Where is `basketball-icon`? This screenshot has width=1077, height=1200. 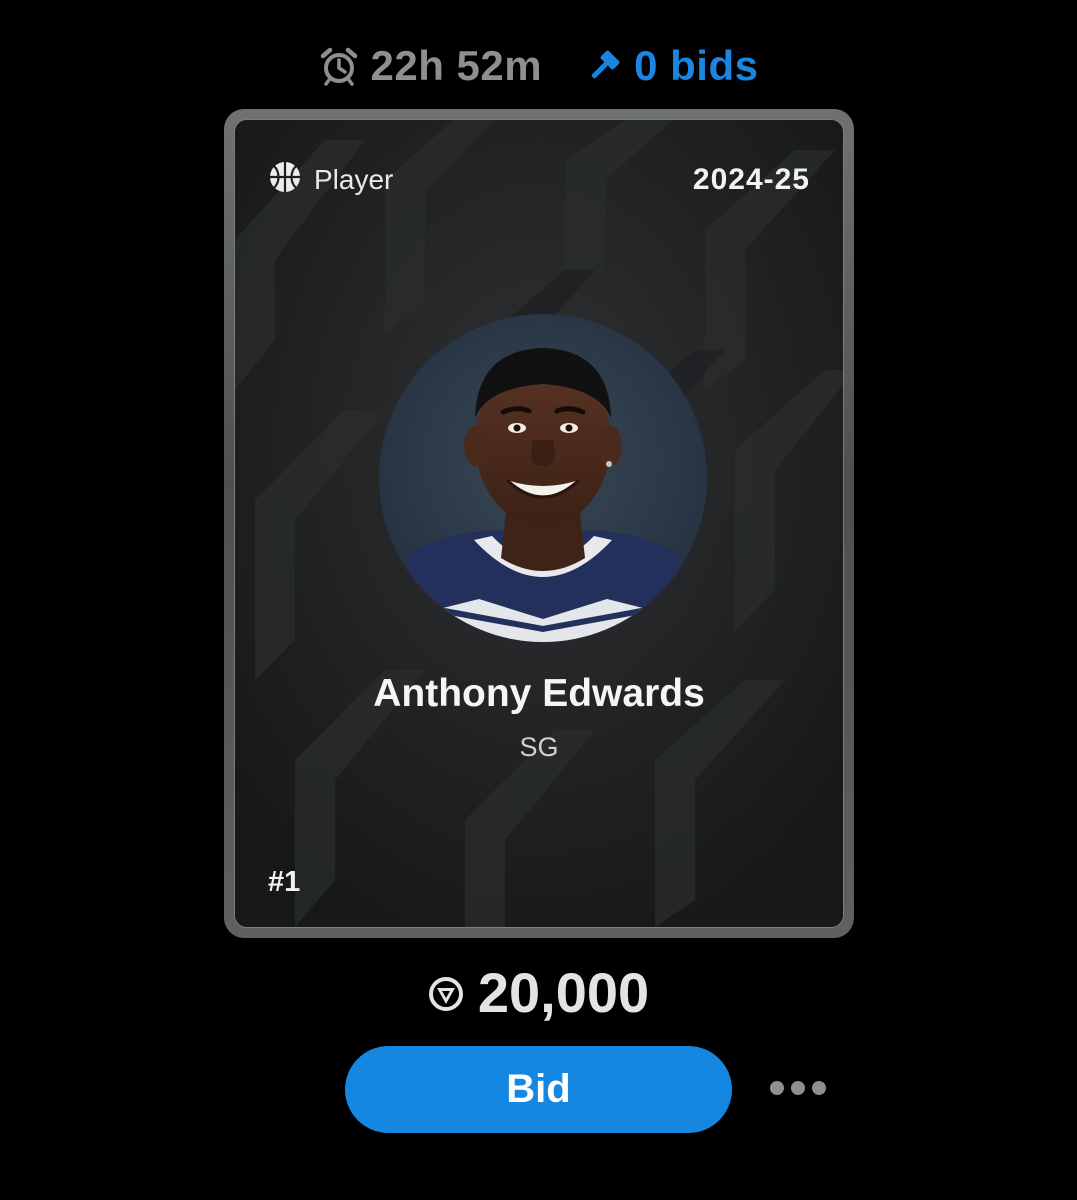 basketball-icon is located at coordinates (285, 180).